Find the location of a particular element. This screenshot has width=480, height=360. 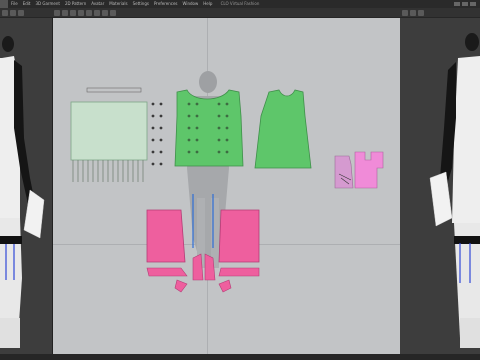

close-icon is located at coordinates (473, 4).